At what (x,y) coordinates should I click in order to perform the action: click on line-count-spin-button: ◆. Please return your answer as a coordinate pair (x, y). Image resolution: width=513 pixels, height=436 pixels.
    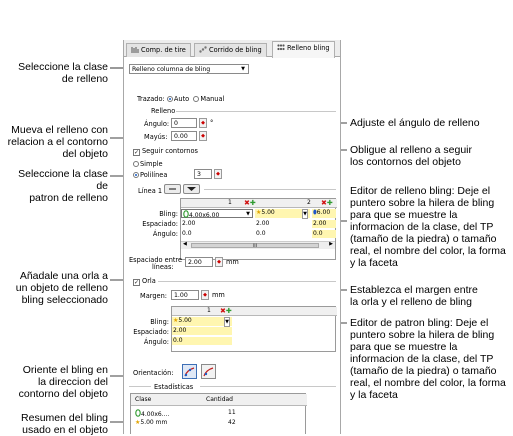
    Looking at the image, I should click on (218, 174).